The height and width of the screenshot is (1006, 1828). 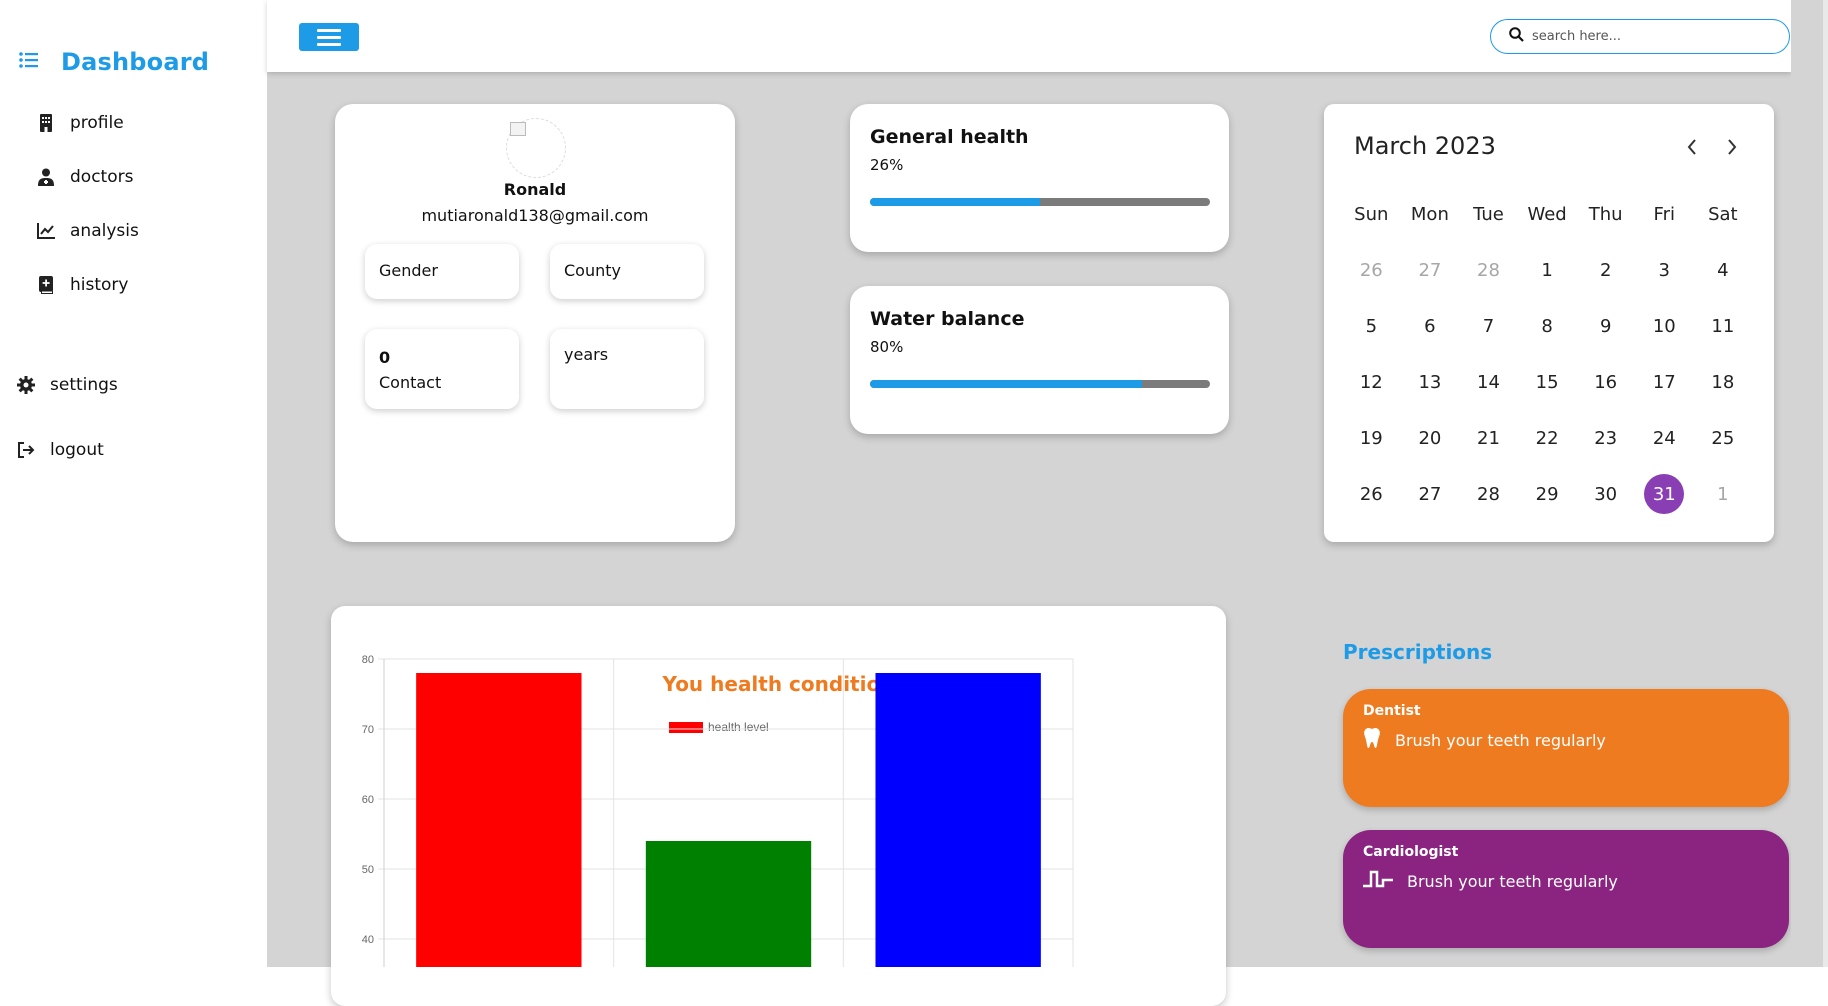 What do you see at coordinates (1430, 326) in the screenshot?
I see `calendar-day: 6` at bounding box center [1430, 326].